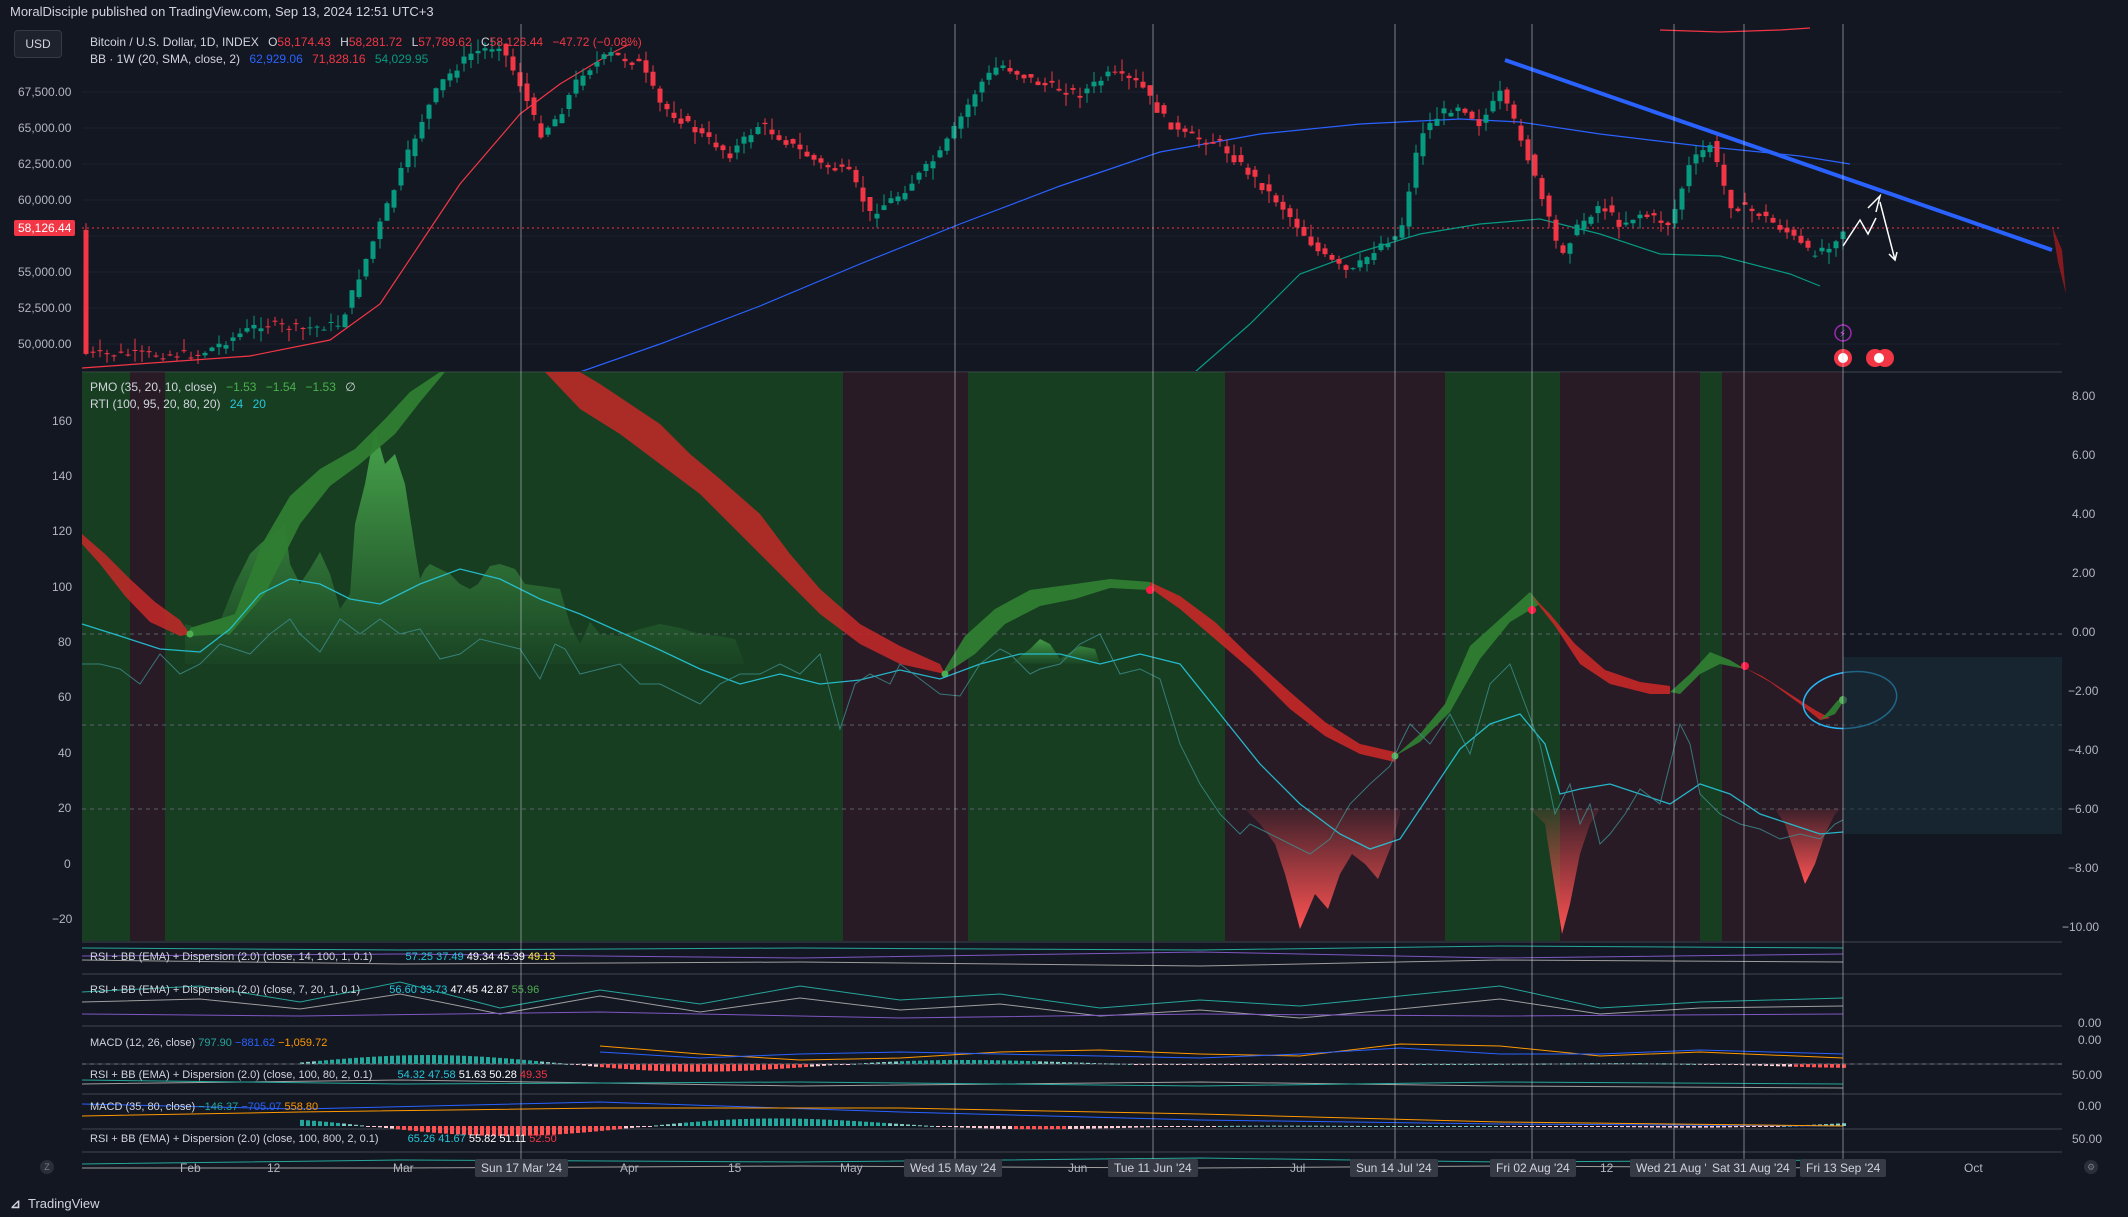 The image size is (2128, 1217). Describe the element at coordinates (299, 42) in the screenshot. I see `ohlc-open: O58,174.43` at that location.